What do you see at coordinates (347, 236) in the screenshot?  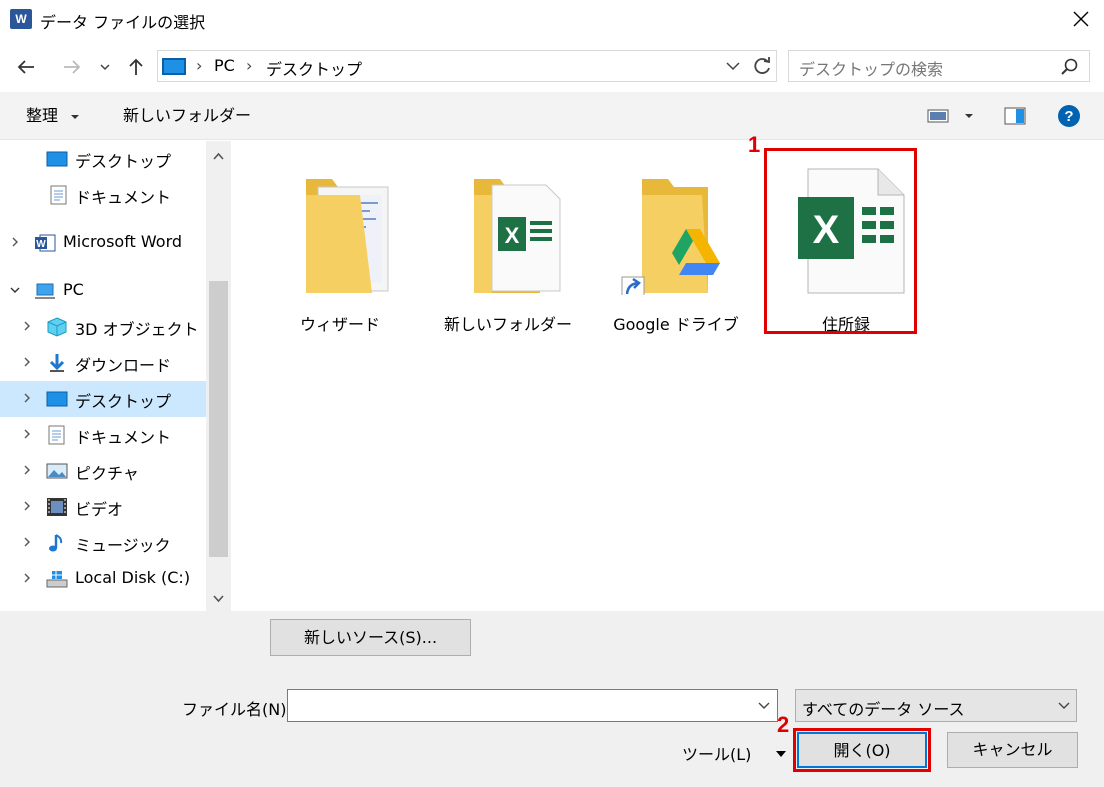 I see `folder-icon` at bounding box center [347, 236].